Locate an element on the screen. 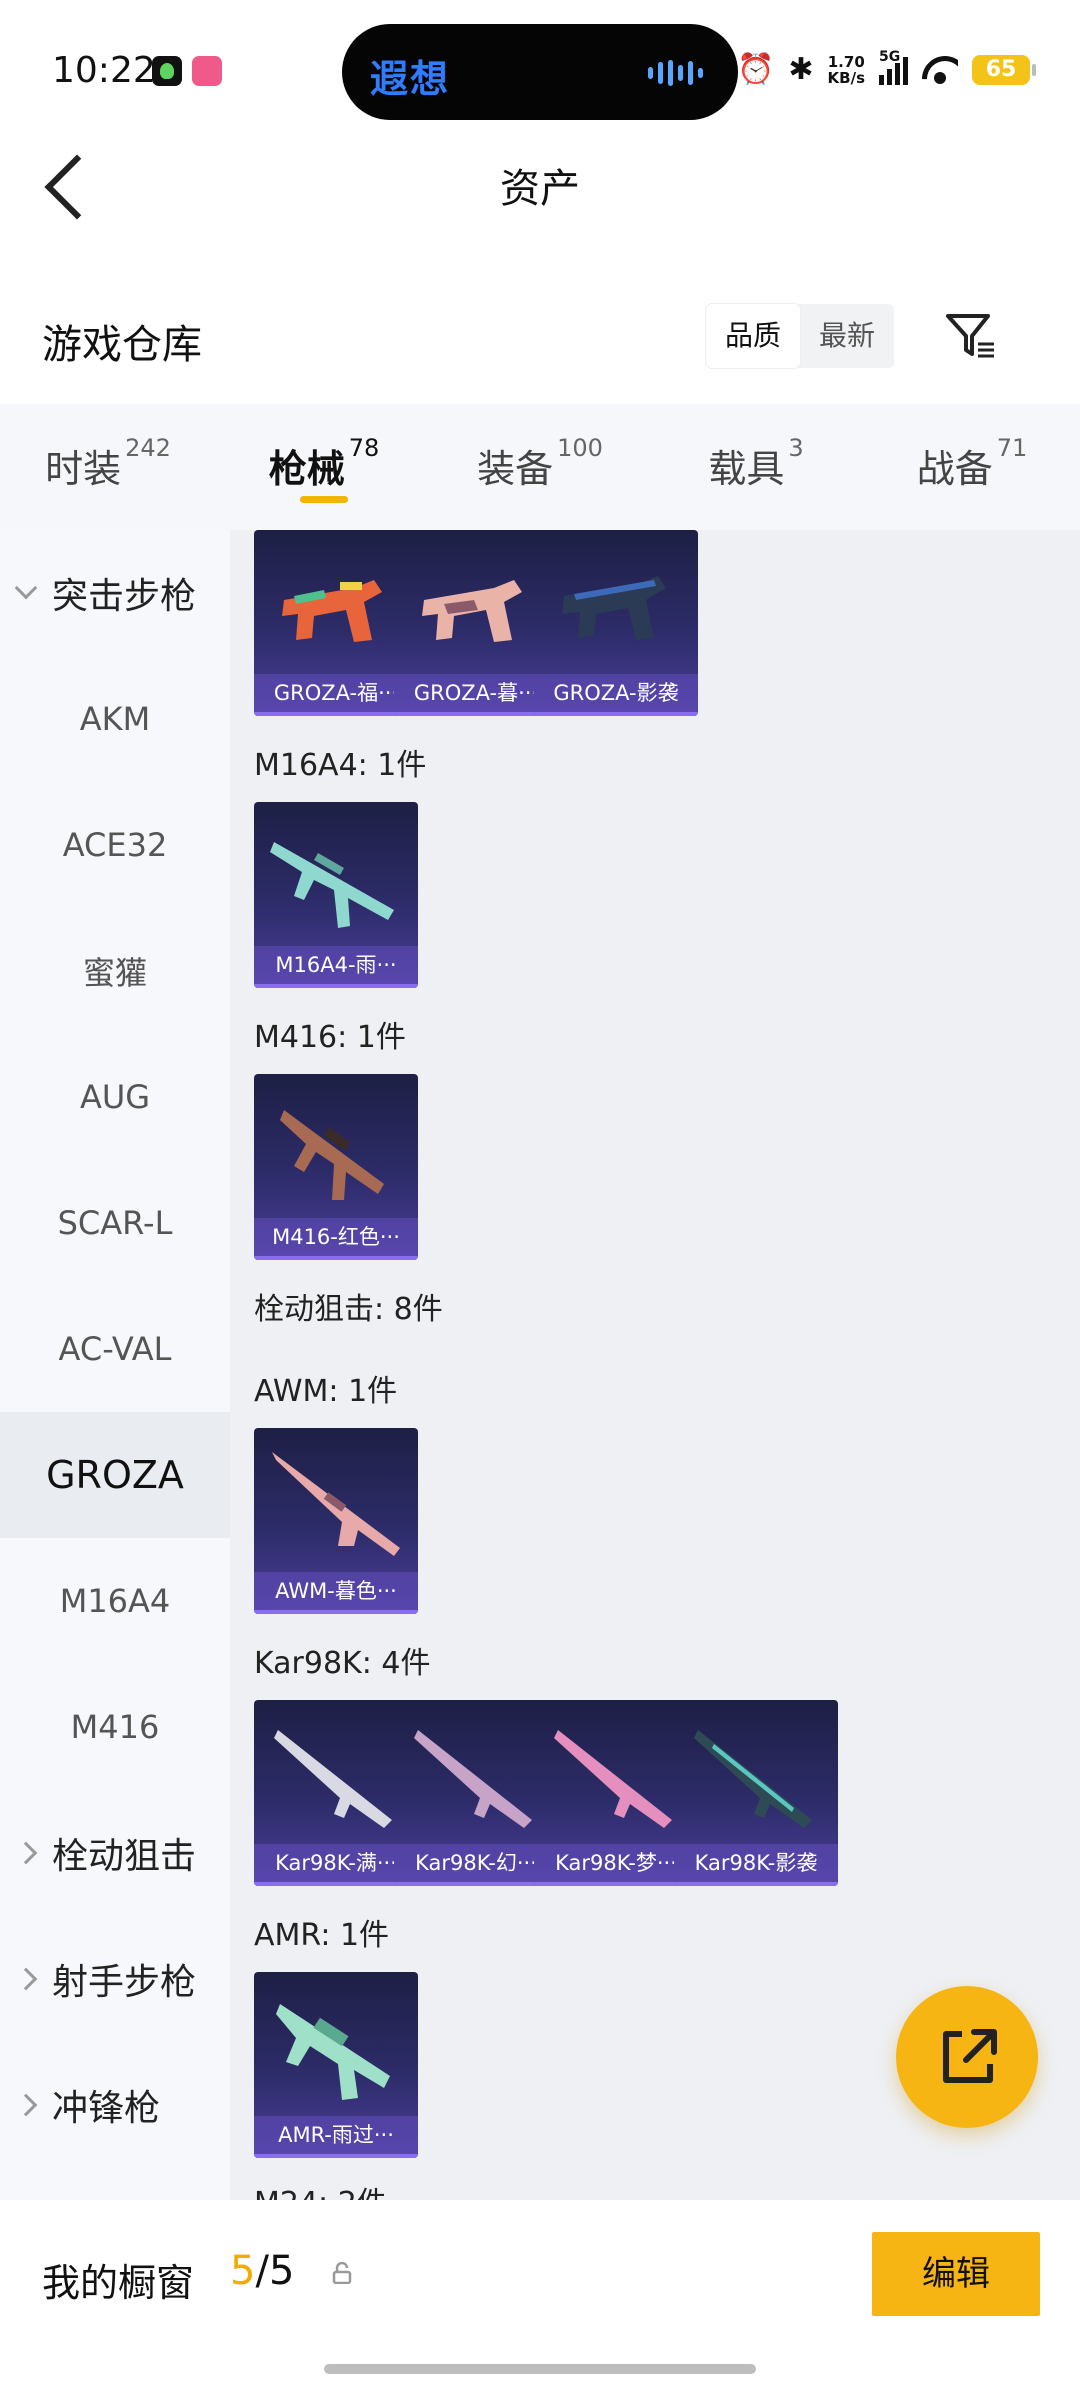  skin-card: GROZA-影袭 is located at coordinates (616, 623).